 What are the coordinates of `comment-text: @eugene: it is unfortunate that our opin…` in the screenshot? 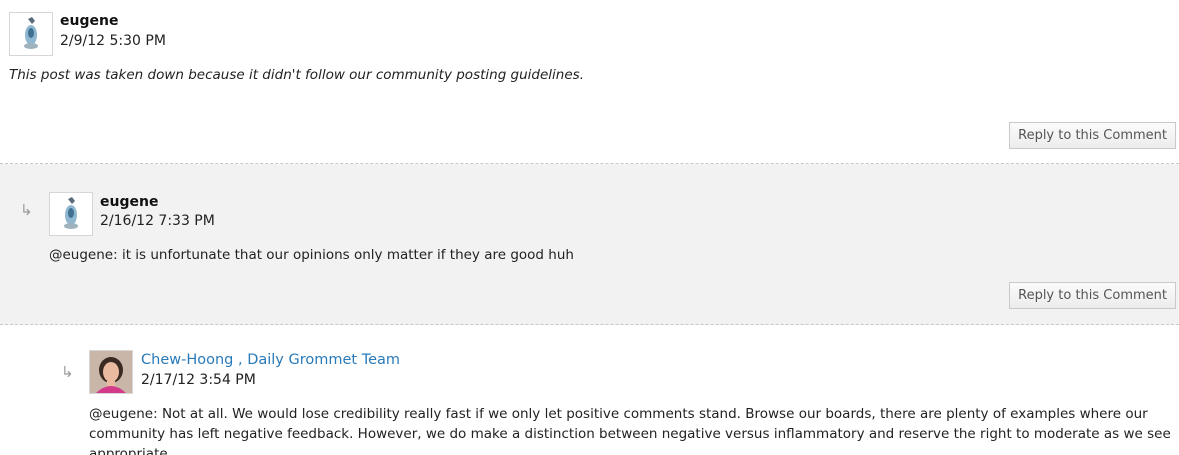 It's located at (311, 255).